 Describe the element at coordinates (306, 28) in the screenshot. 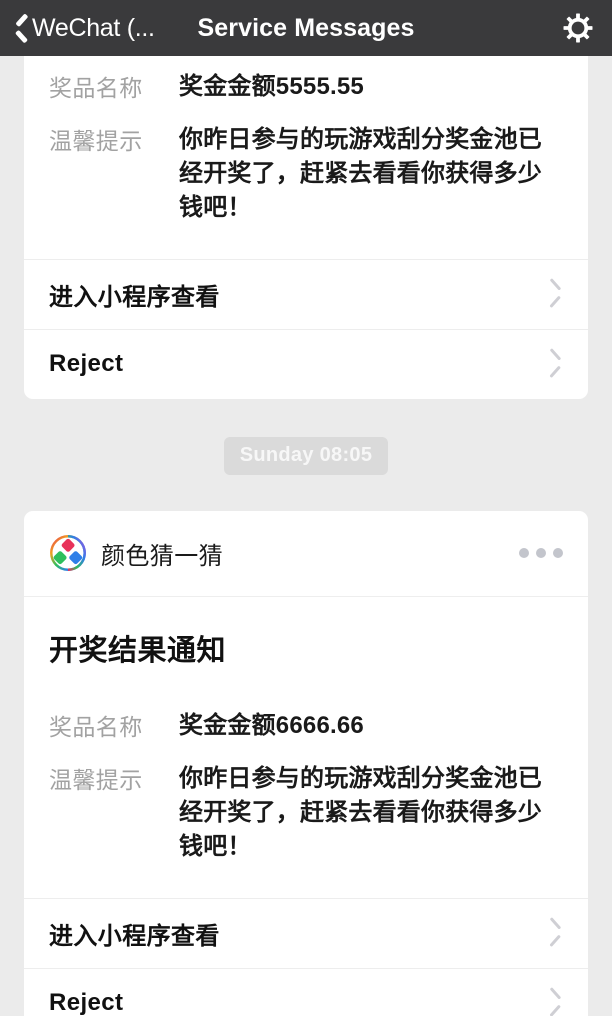

I see `navigation-bar: WeChat (... Service Messages` at that location.